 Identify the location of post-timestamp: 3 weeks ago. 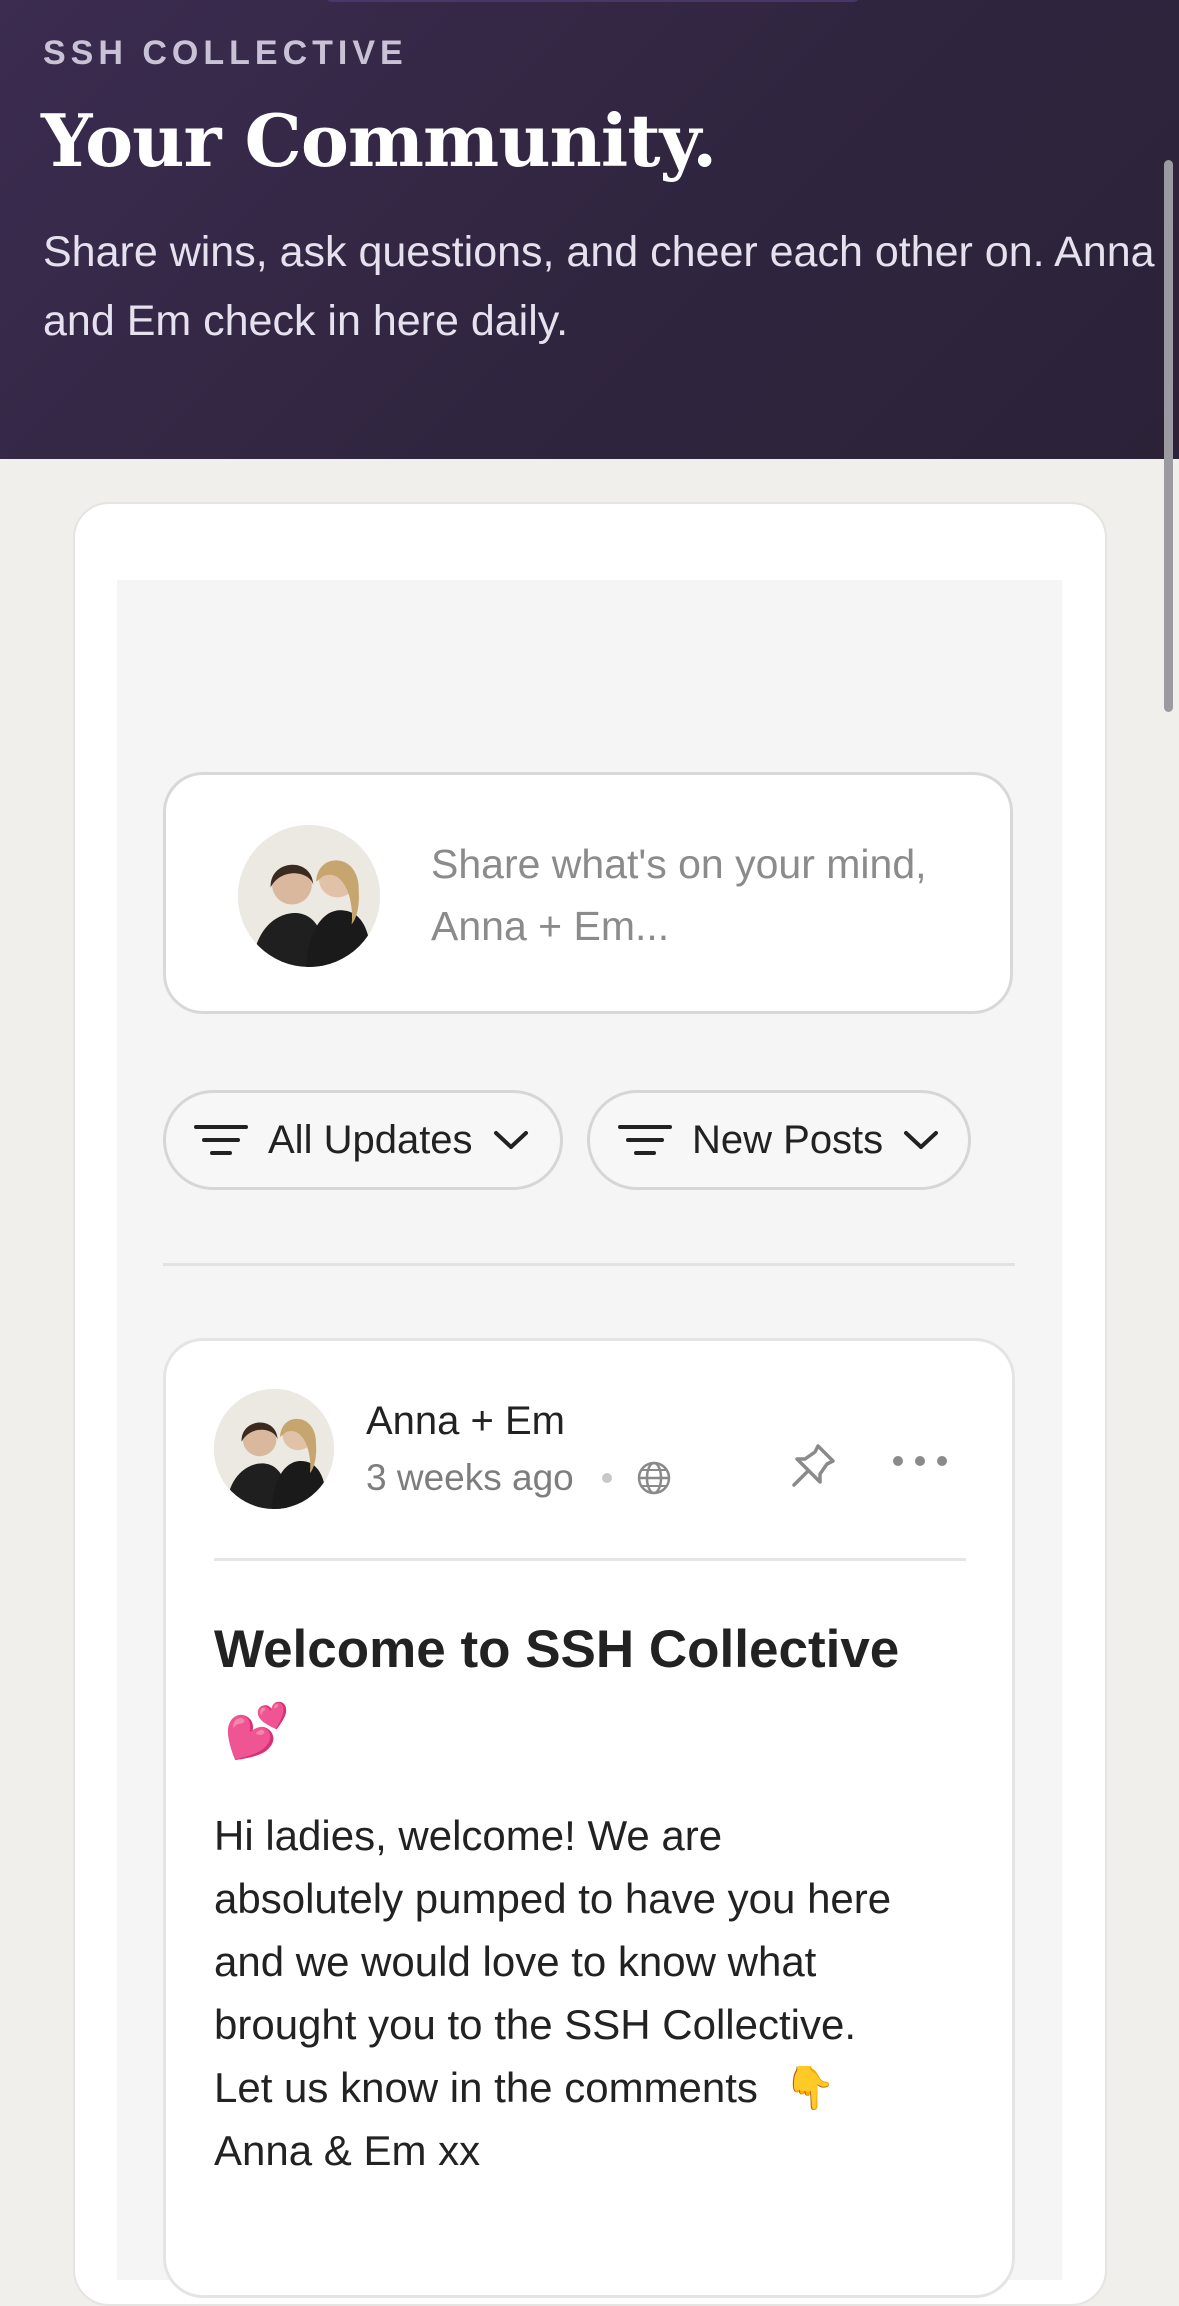
(470, 1478).